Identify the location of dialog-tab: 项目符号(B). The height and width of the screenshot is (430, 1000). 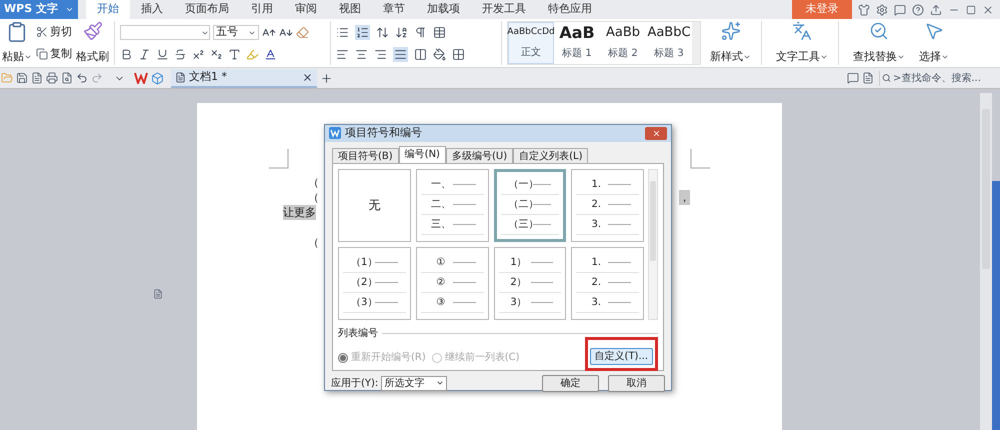
(365, 155).